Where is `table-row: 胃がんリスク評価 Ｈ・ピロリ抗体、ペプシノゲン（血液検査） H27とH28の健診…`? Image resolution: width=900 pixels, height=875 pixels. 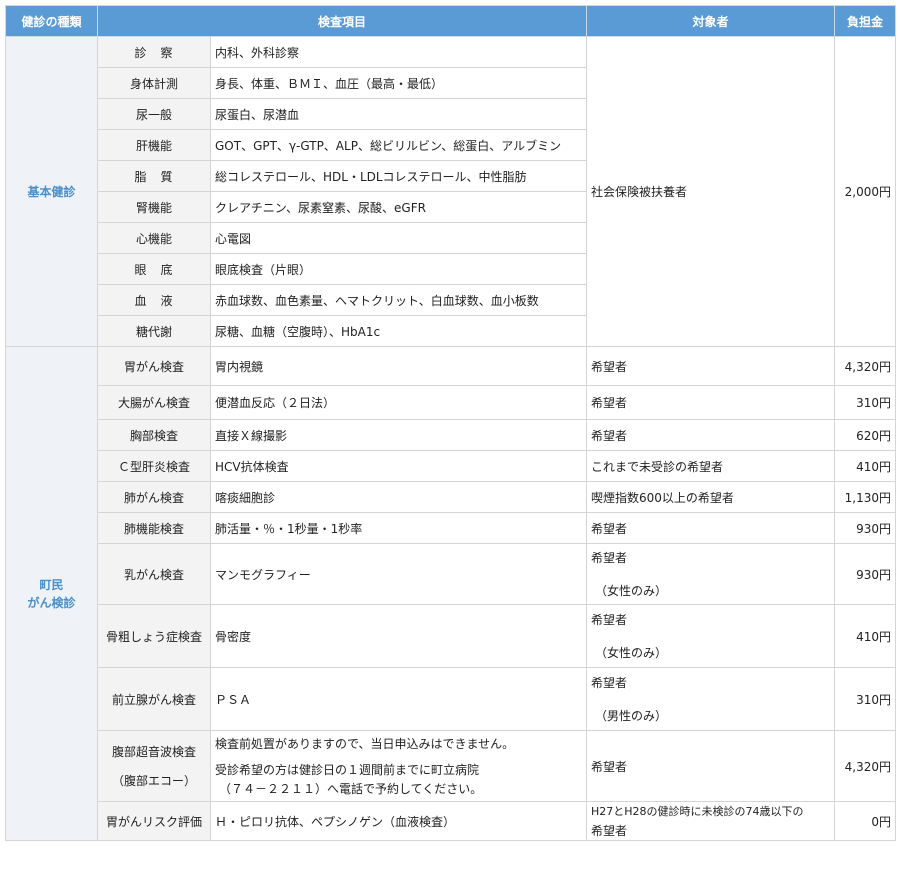
table-row: 胃がんリスク評価 Ｈ・ピロリ抗体、ペプシノゲン（血液検査） H27とH28の健診… is located at coordinates (451, 821).